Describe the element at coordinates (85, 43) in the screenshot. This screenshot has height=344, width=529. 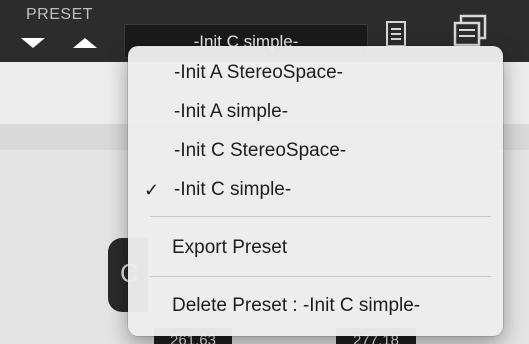
I see `next-preset-arrow-icon` at that location.